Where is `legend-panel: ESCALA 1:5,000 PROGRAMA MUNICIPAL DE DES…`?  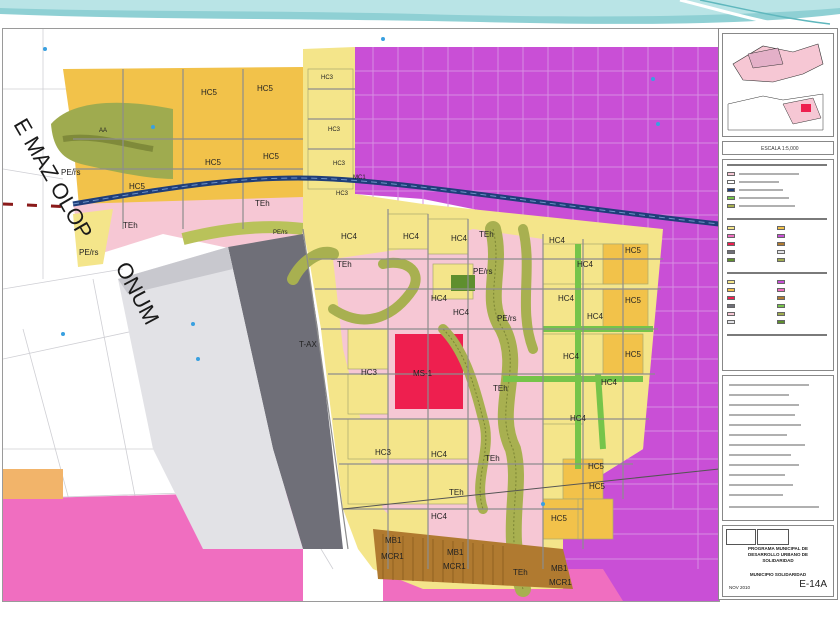
legend-panel: ESCALA 1:5,000 PROGRAMA MUNICIPAL DE DES… is located at coordinates (778, 314).